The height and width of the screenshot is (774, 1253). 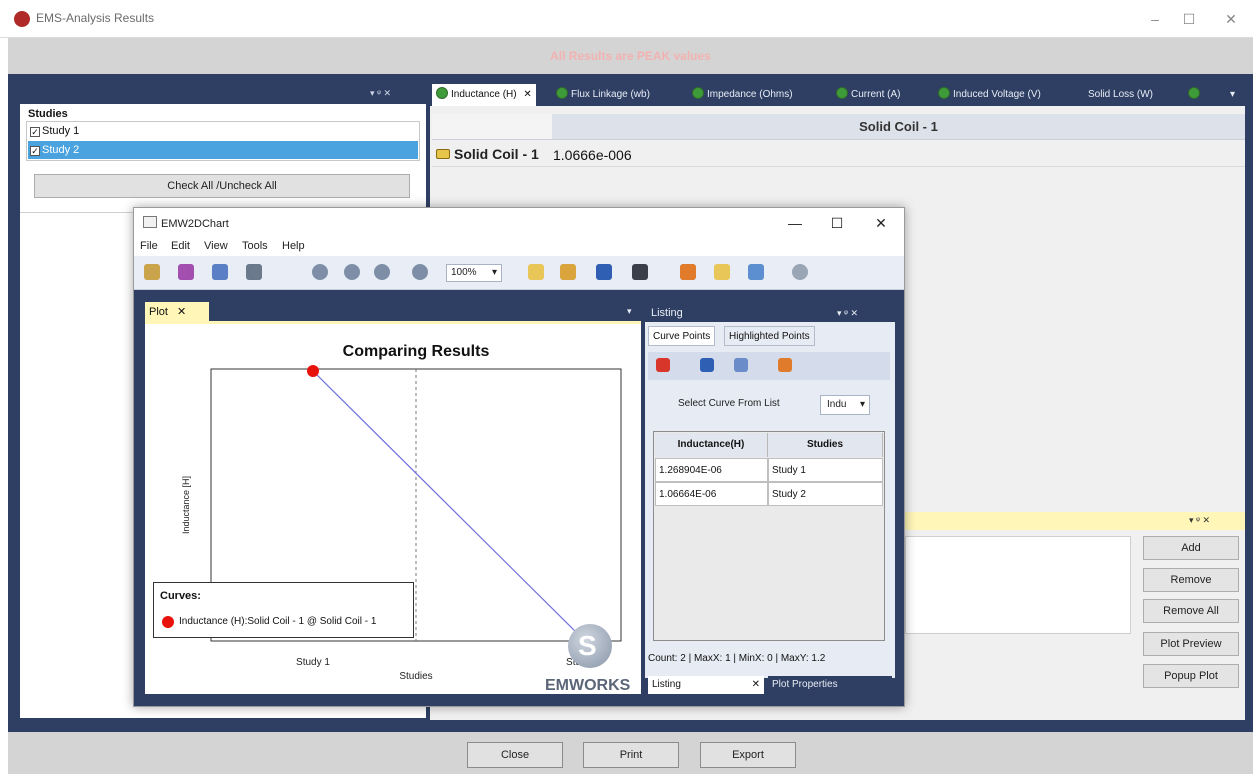 What do you see at coordinates (722, 272) in the screenshot?
I see `export-icon` at bounding box center [722, 272].